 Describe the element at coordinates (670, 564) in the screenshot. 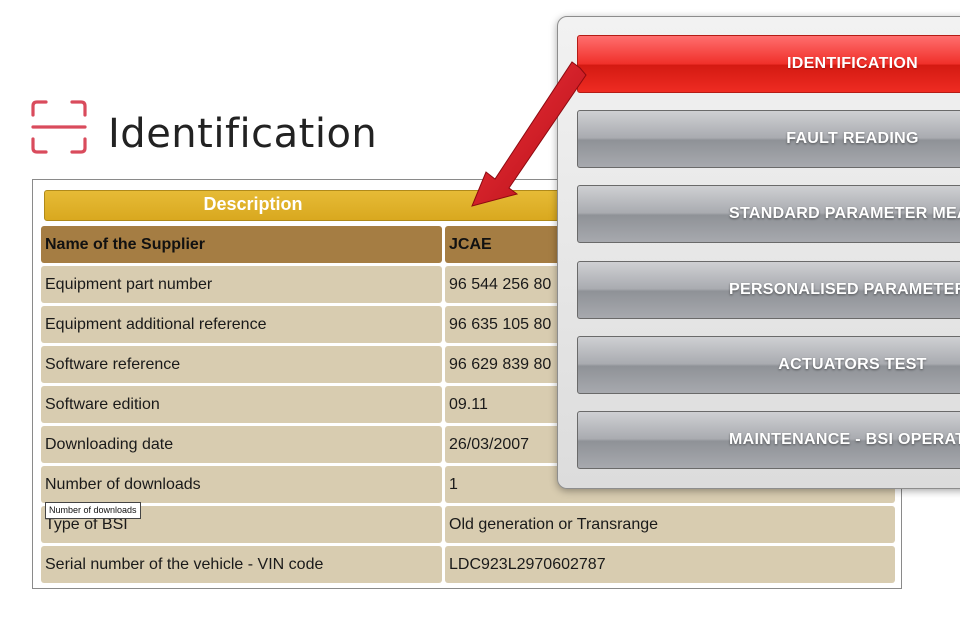

I see `row-value: LDC923L2970602787` at that location.